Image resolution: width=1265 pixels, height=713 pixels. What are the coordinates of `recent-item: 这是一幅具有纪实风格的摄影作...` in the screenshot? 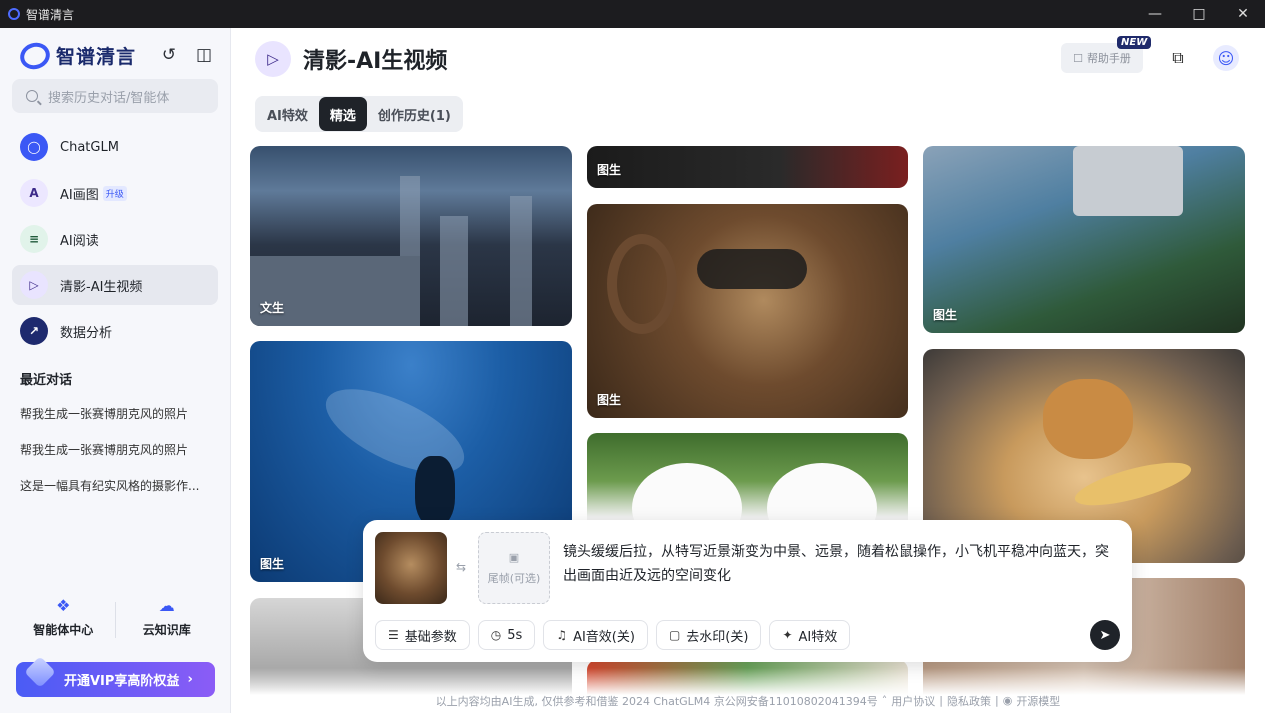 It's located at (118, 485).